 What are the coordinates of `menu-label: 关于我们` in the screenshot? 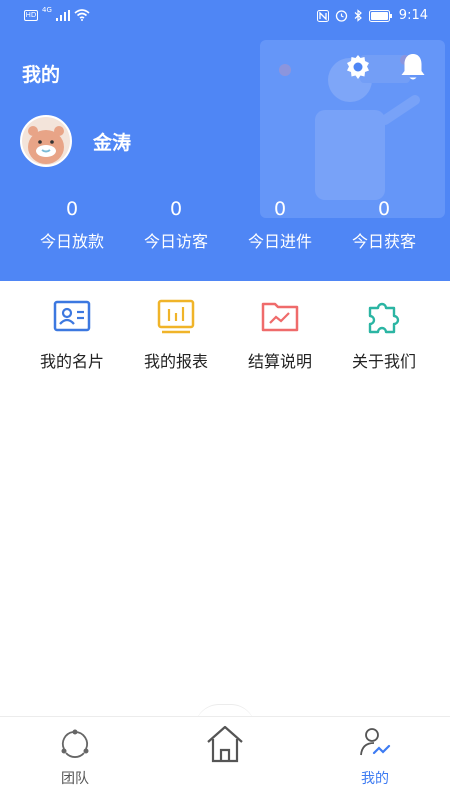 It's located at (383, 361).